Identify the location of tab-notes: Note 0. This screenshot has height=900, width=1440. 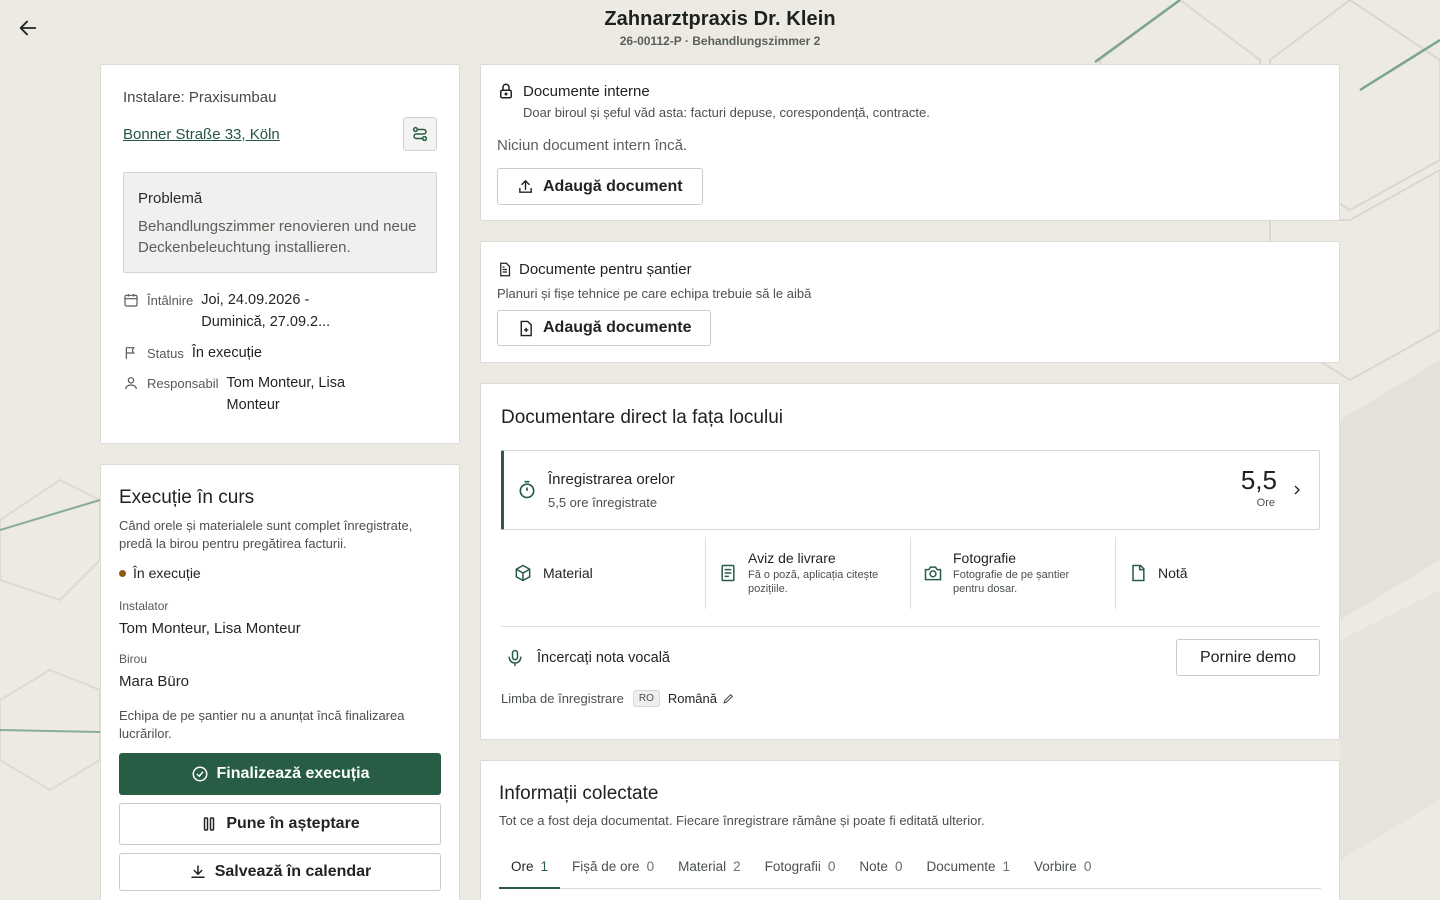
(880, 870).